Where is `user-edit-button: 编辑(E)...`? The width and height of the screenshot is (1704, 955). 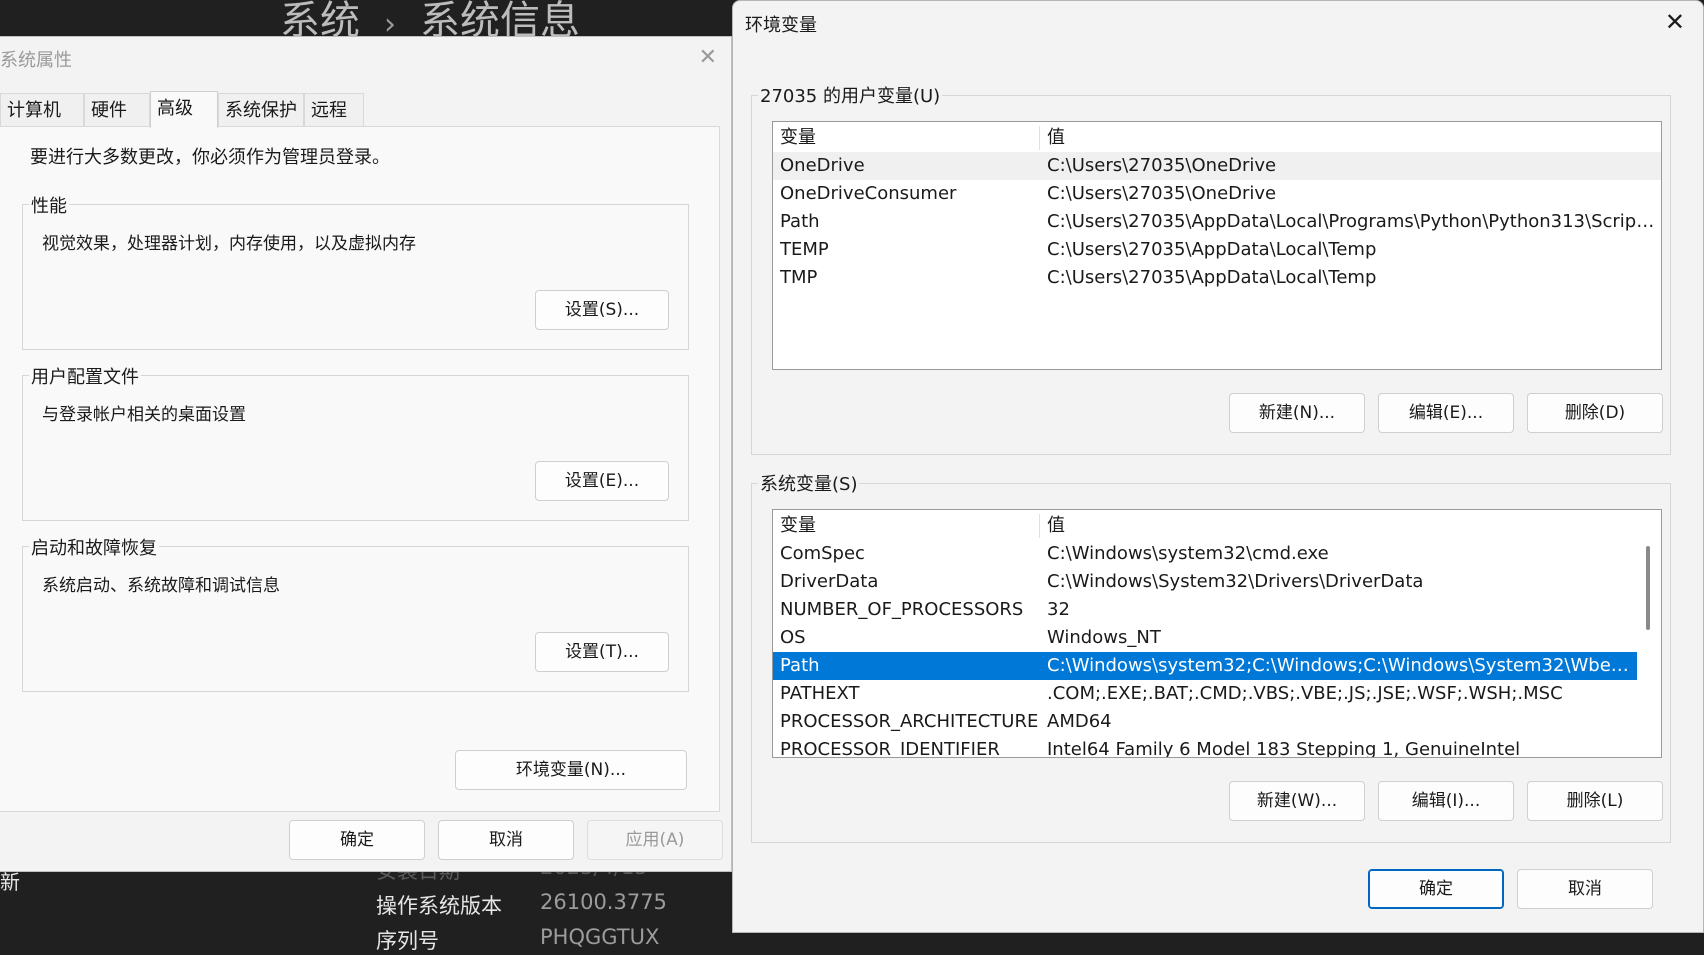 user-edit-button: 编辑(E)... is located at coordinates (1446, 413).